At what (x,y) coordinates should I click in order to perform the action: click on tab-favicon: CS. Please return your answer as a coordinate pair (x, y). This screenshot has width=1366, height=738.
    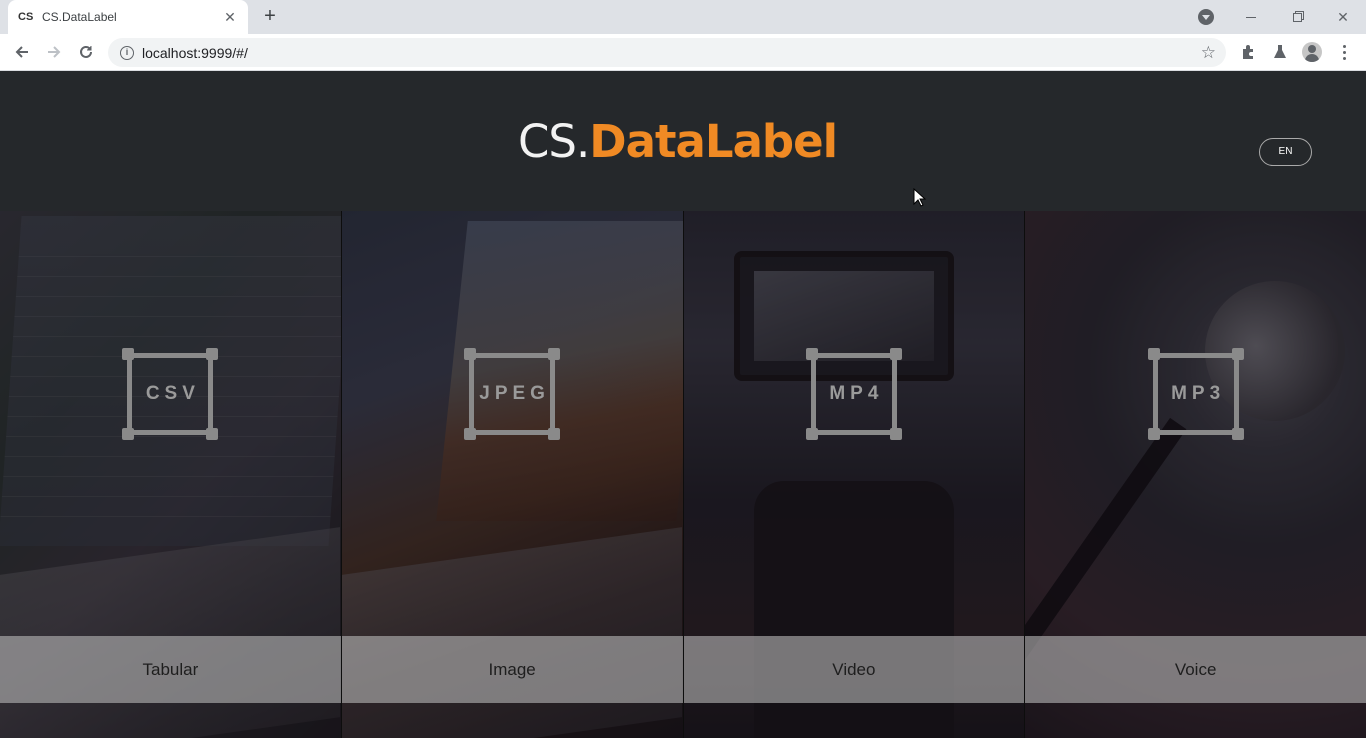
    Looking at the image, I should click on (26, 17).